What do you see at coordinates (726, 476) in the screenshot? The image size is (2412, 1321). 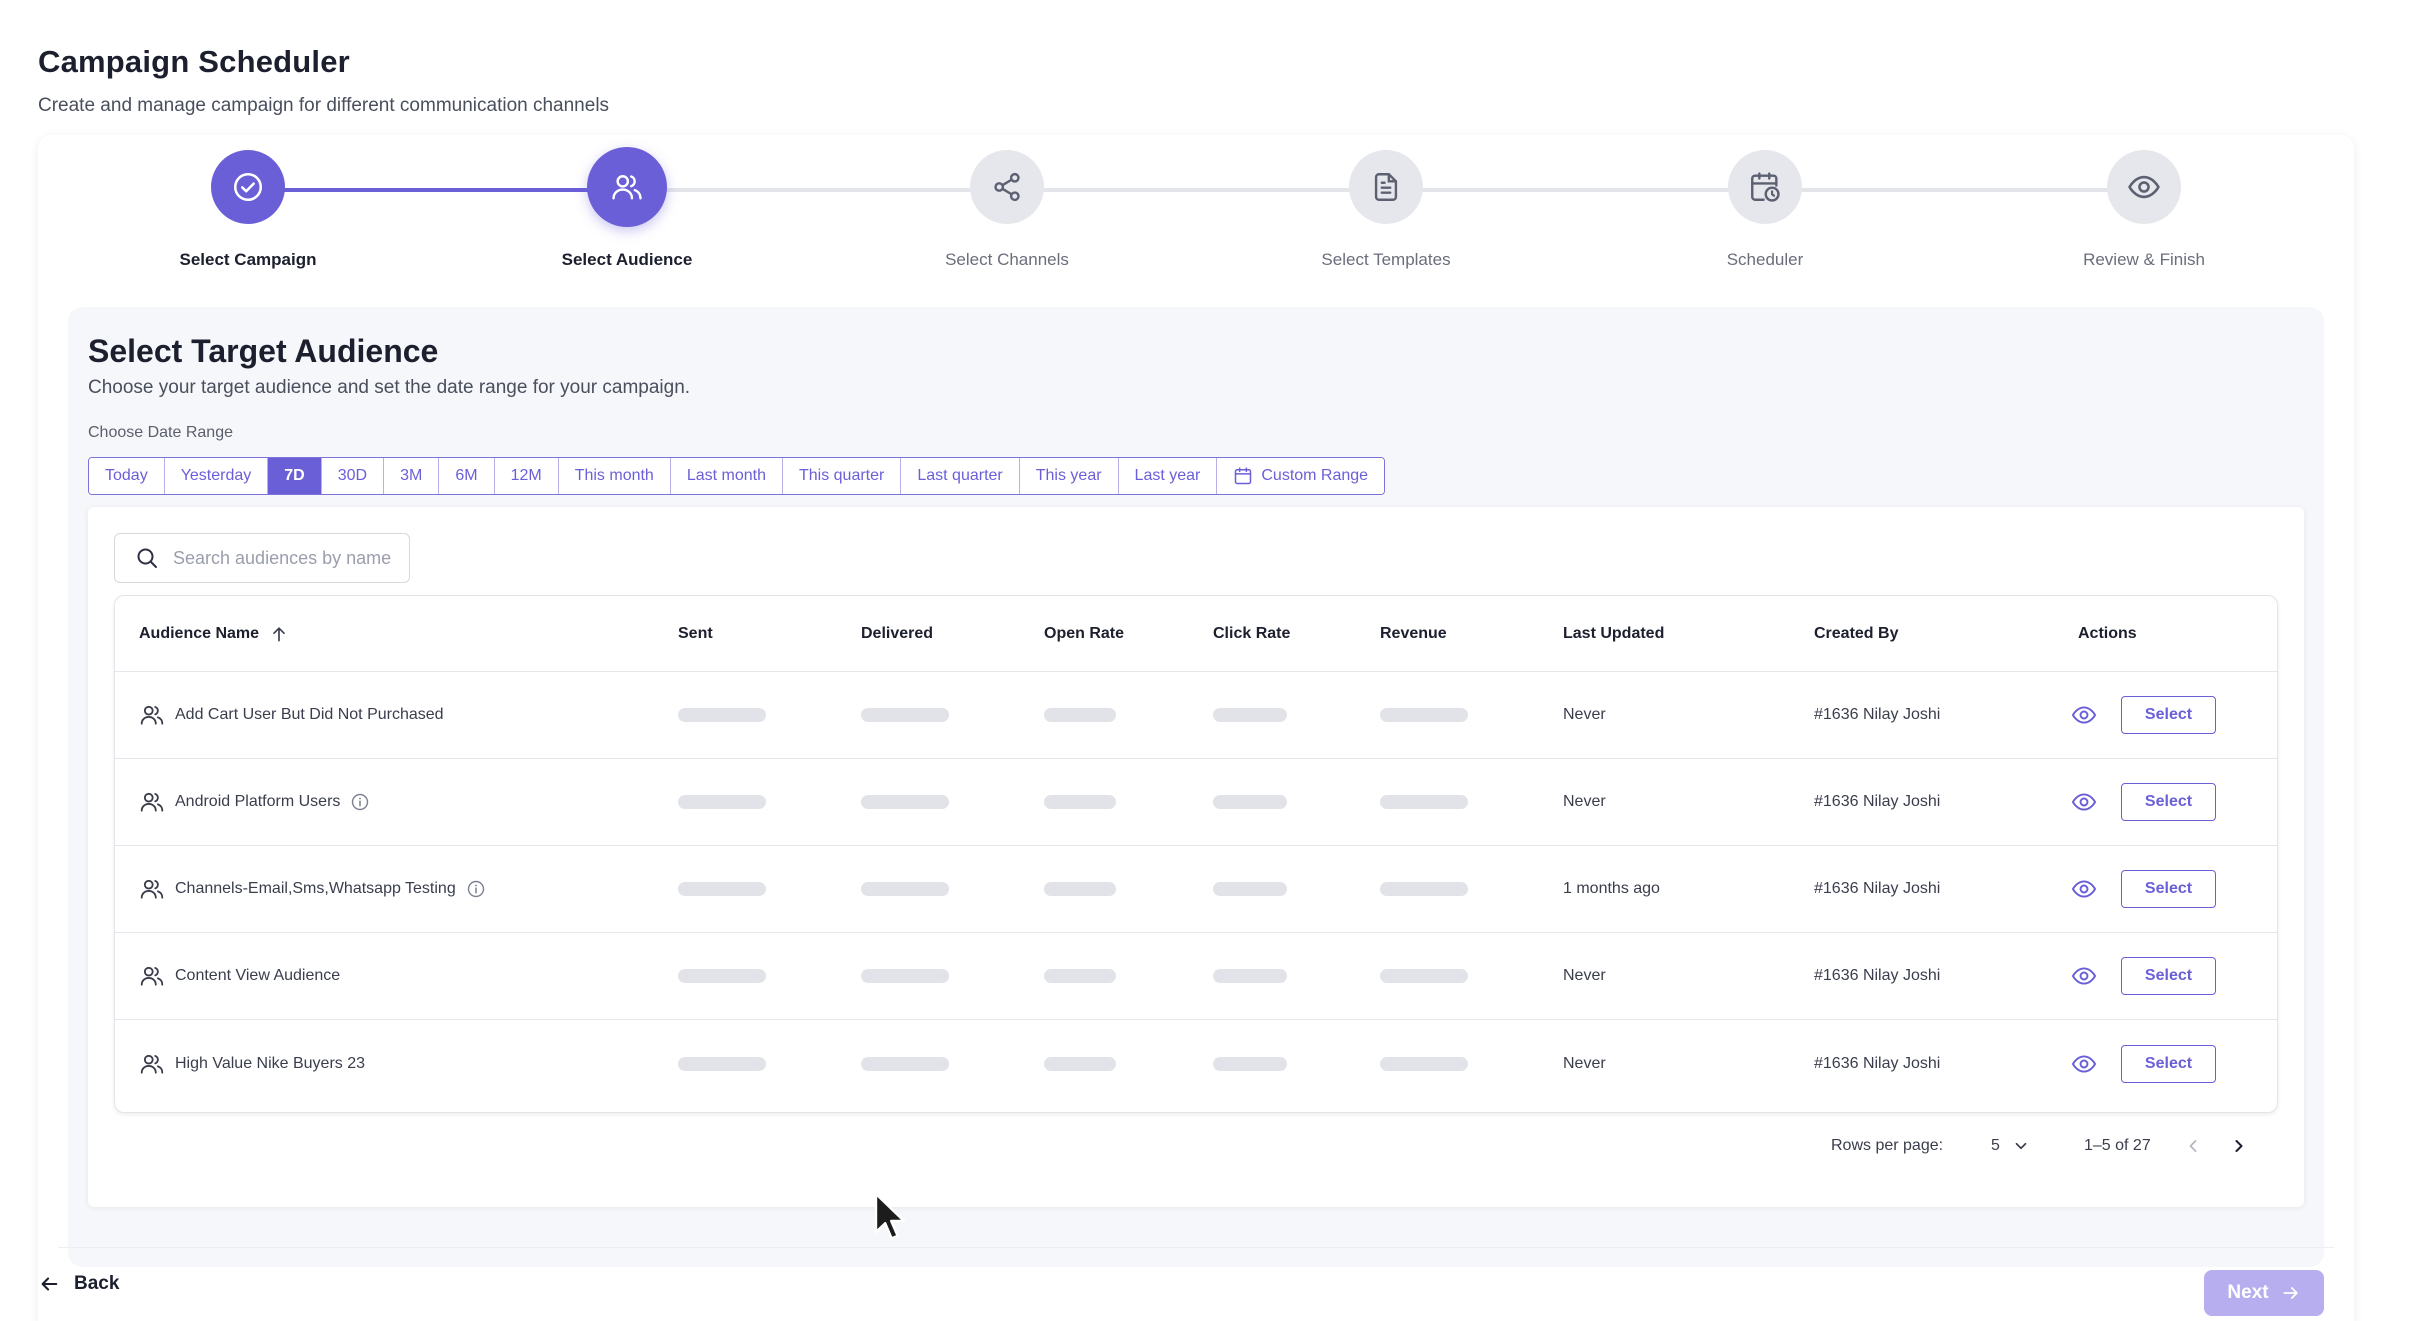 I see `range-last-month: Last month` at bounding box center [726, 476].